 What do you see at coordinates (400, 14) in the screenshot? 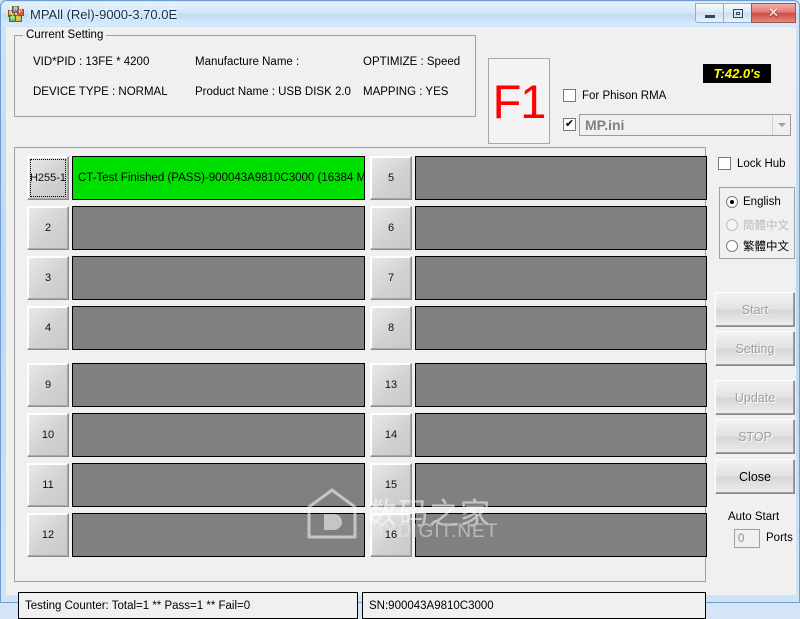
I see `title-bar: M N P A L MPAll (Rel)-9000-3.70.0E ✕` at bounding box center [400, 14].